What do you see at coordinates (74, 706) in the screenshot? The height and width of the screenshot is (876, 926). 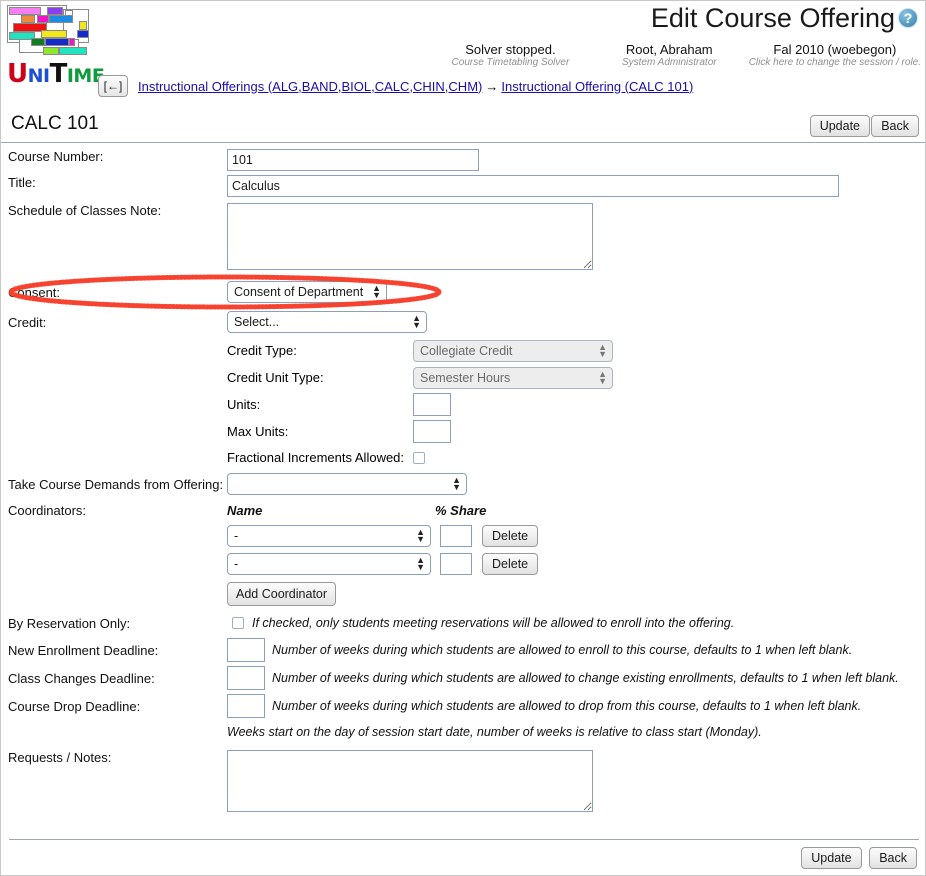 I see `label-course-drop-deadline: Course Drop Deadline:` at bounding box center [74, 706].